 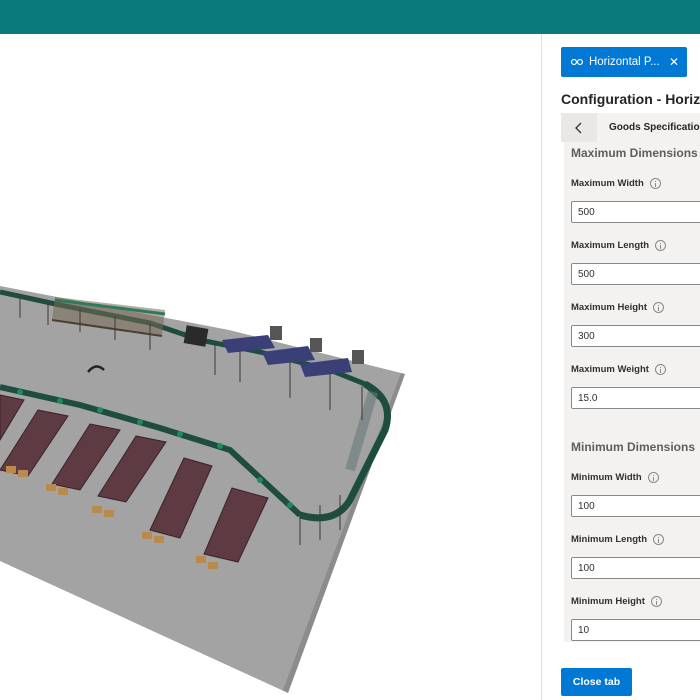 I want to click on max-weight-input: 15.0, so click(x=635, y=398).